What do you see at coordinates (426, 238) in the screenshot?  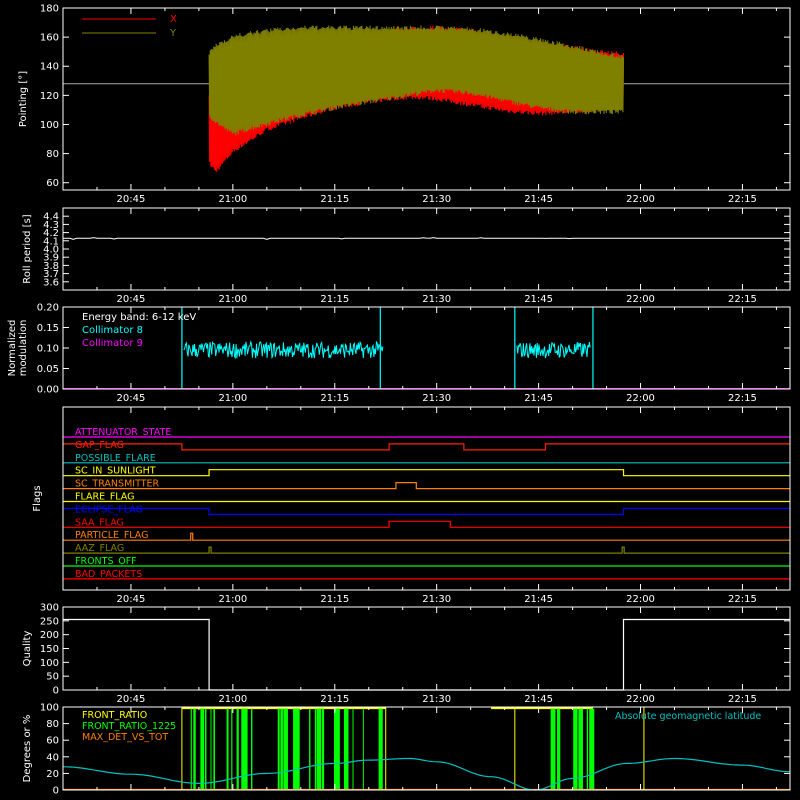 I see `roll-period-line` at bounding box center [426, 238].